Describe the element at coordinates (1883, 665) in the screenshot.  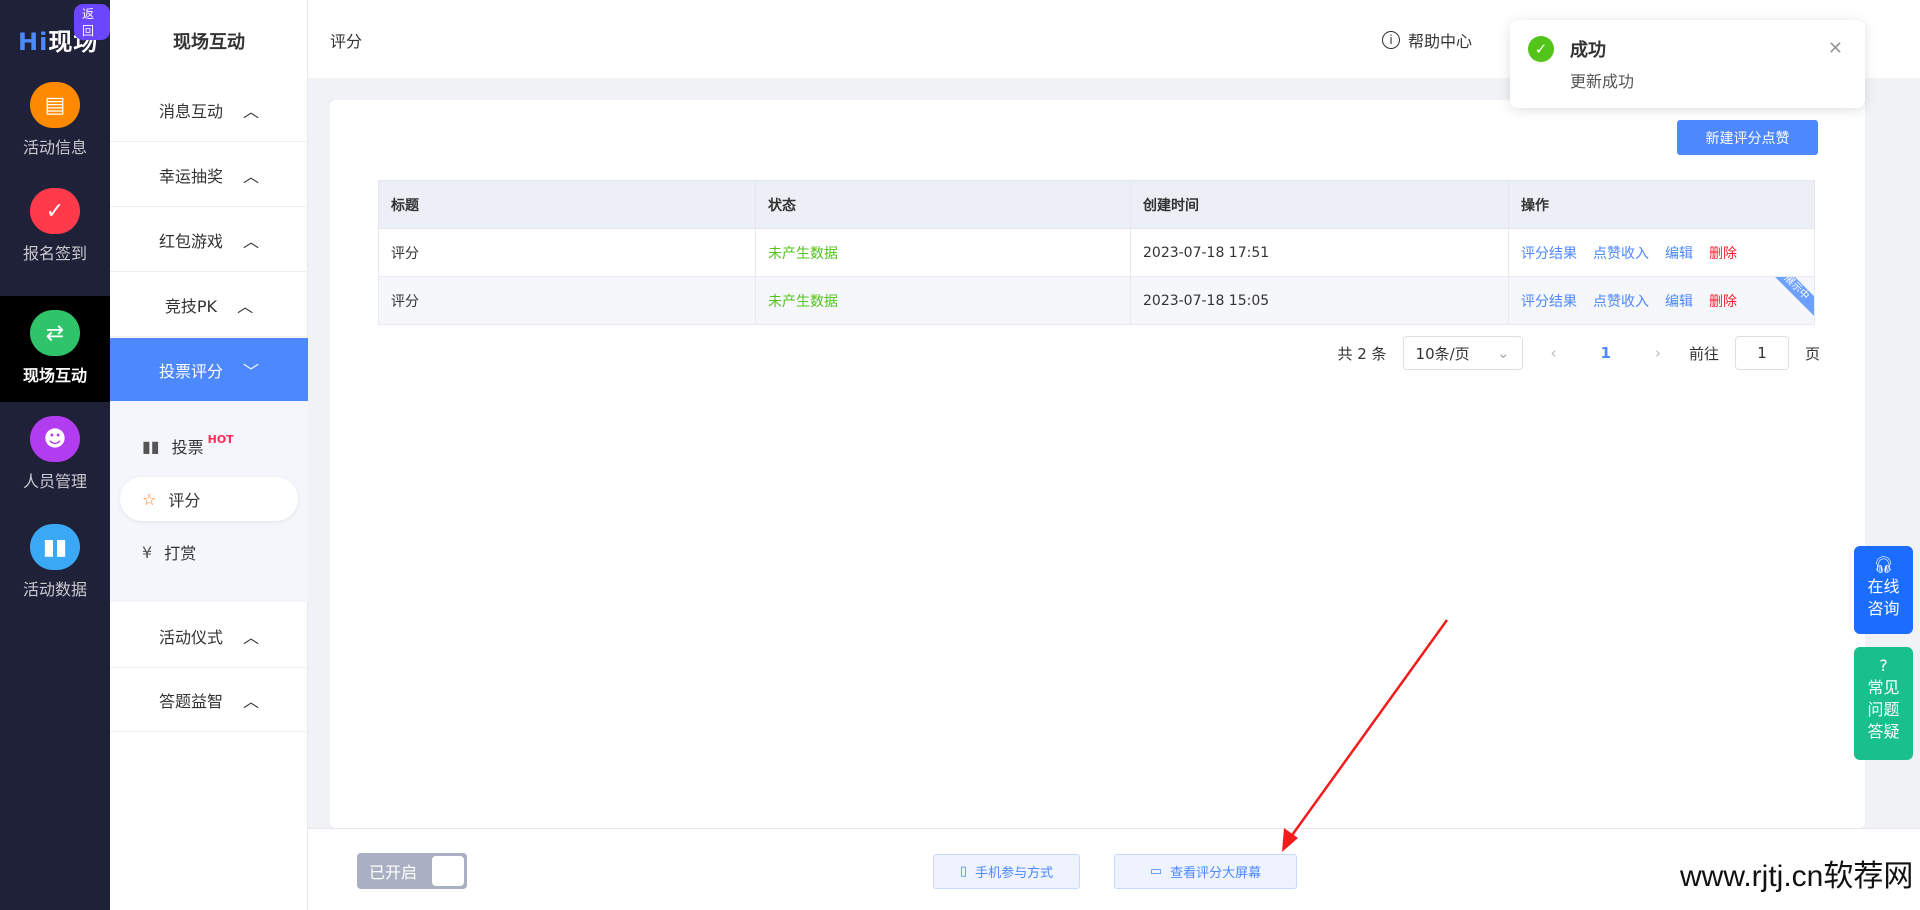
I see `question-circle-icon: ?` at that location.